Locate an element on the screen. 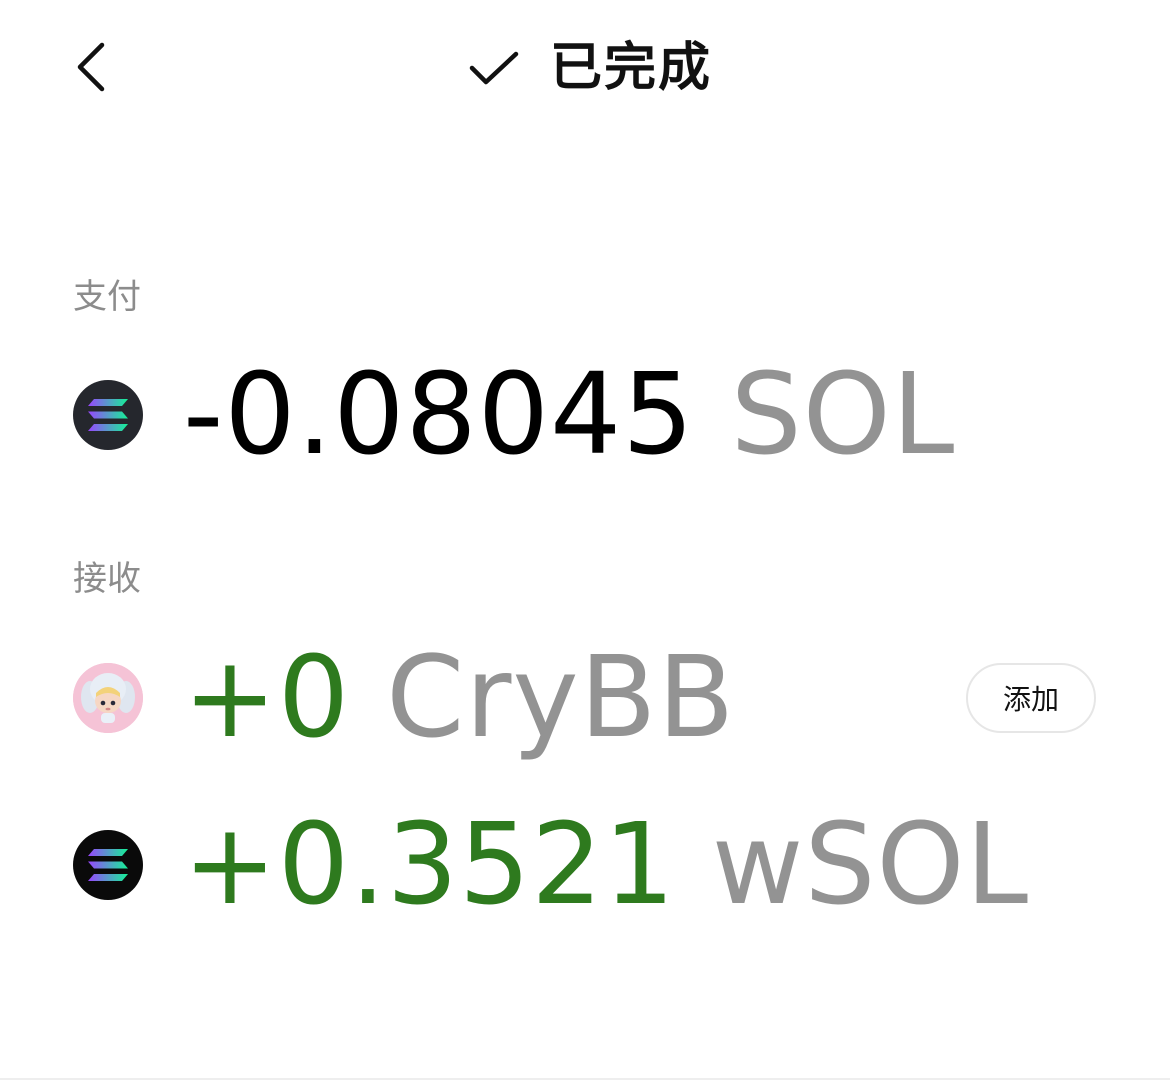 Image resolution: width=1170 pixels, height=1082 pixels. pay-symbol: SOL is located at coordinates (843, 415).